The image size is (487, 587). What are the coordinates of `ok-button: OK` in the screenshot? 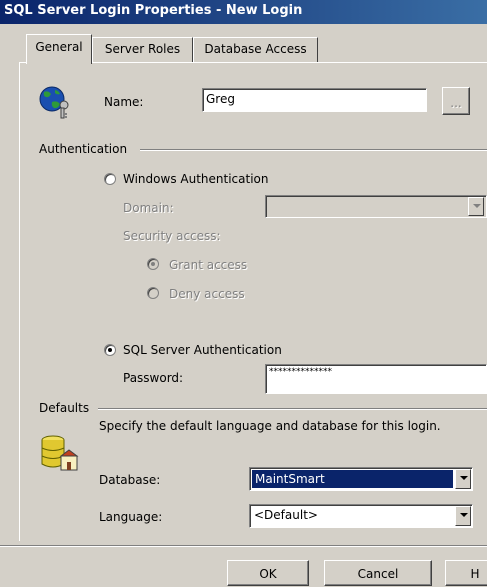 It's located at (268, 573).